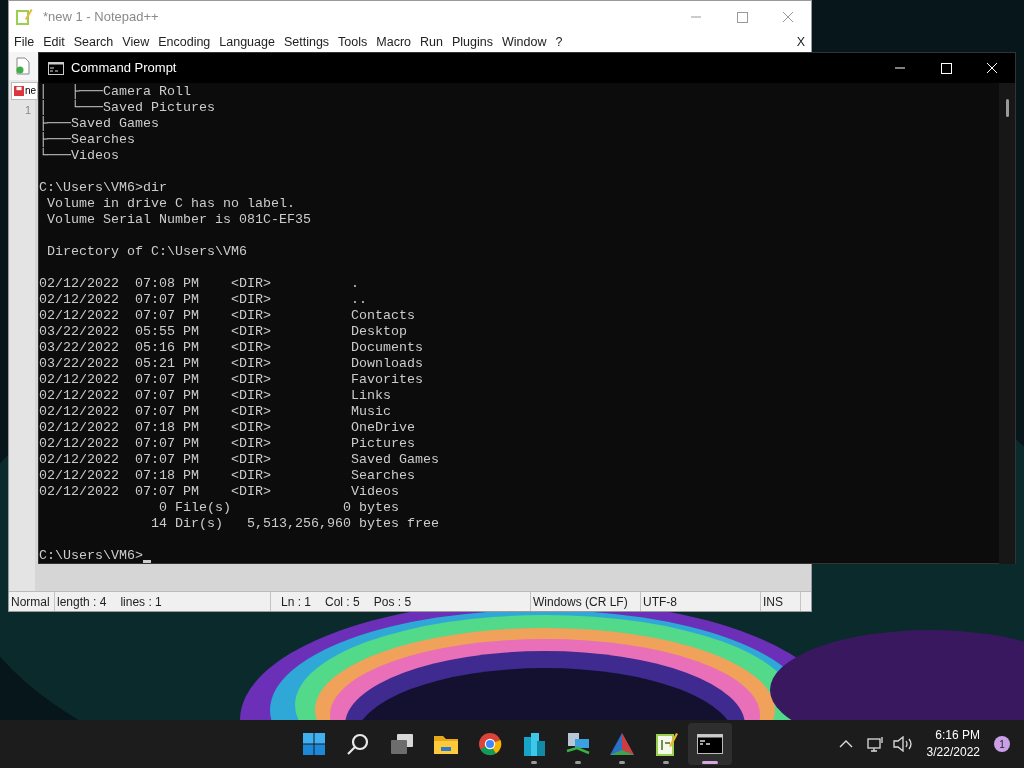 The height and width of the screenshot is (768, 1024). Describe the element at coordinates (392, 602) in the screenshot. I see `status-text: Pos : 5` at that location.